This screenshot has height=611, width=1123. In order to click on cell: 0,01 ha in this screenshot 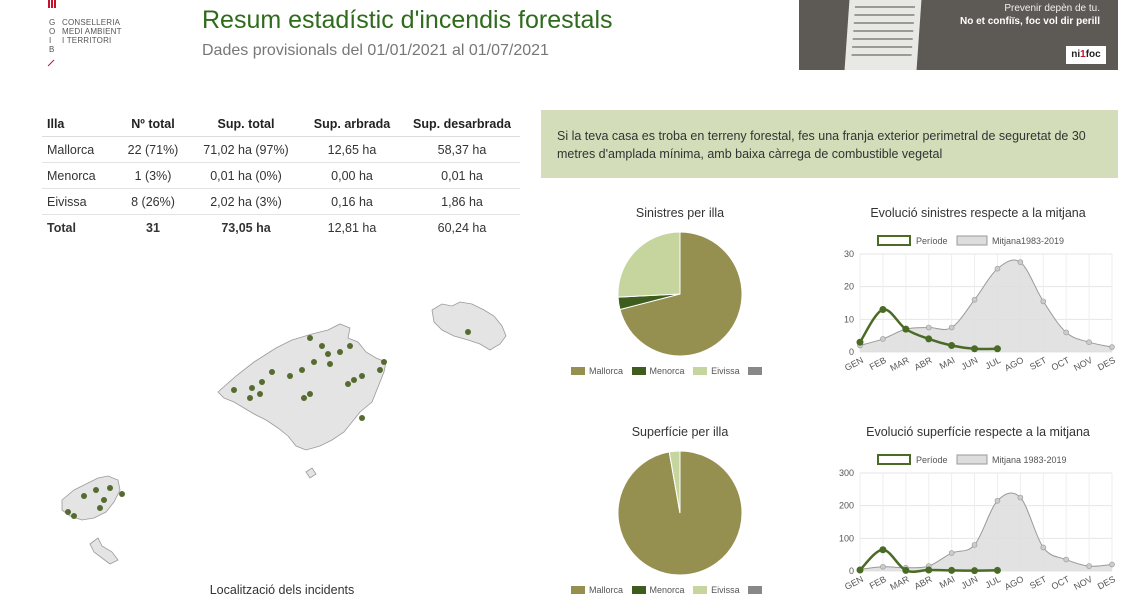, I will do `click(462, 175)`.